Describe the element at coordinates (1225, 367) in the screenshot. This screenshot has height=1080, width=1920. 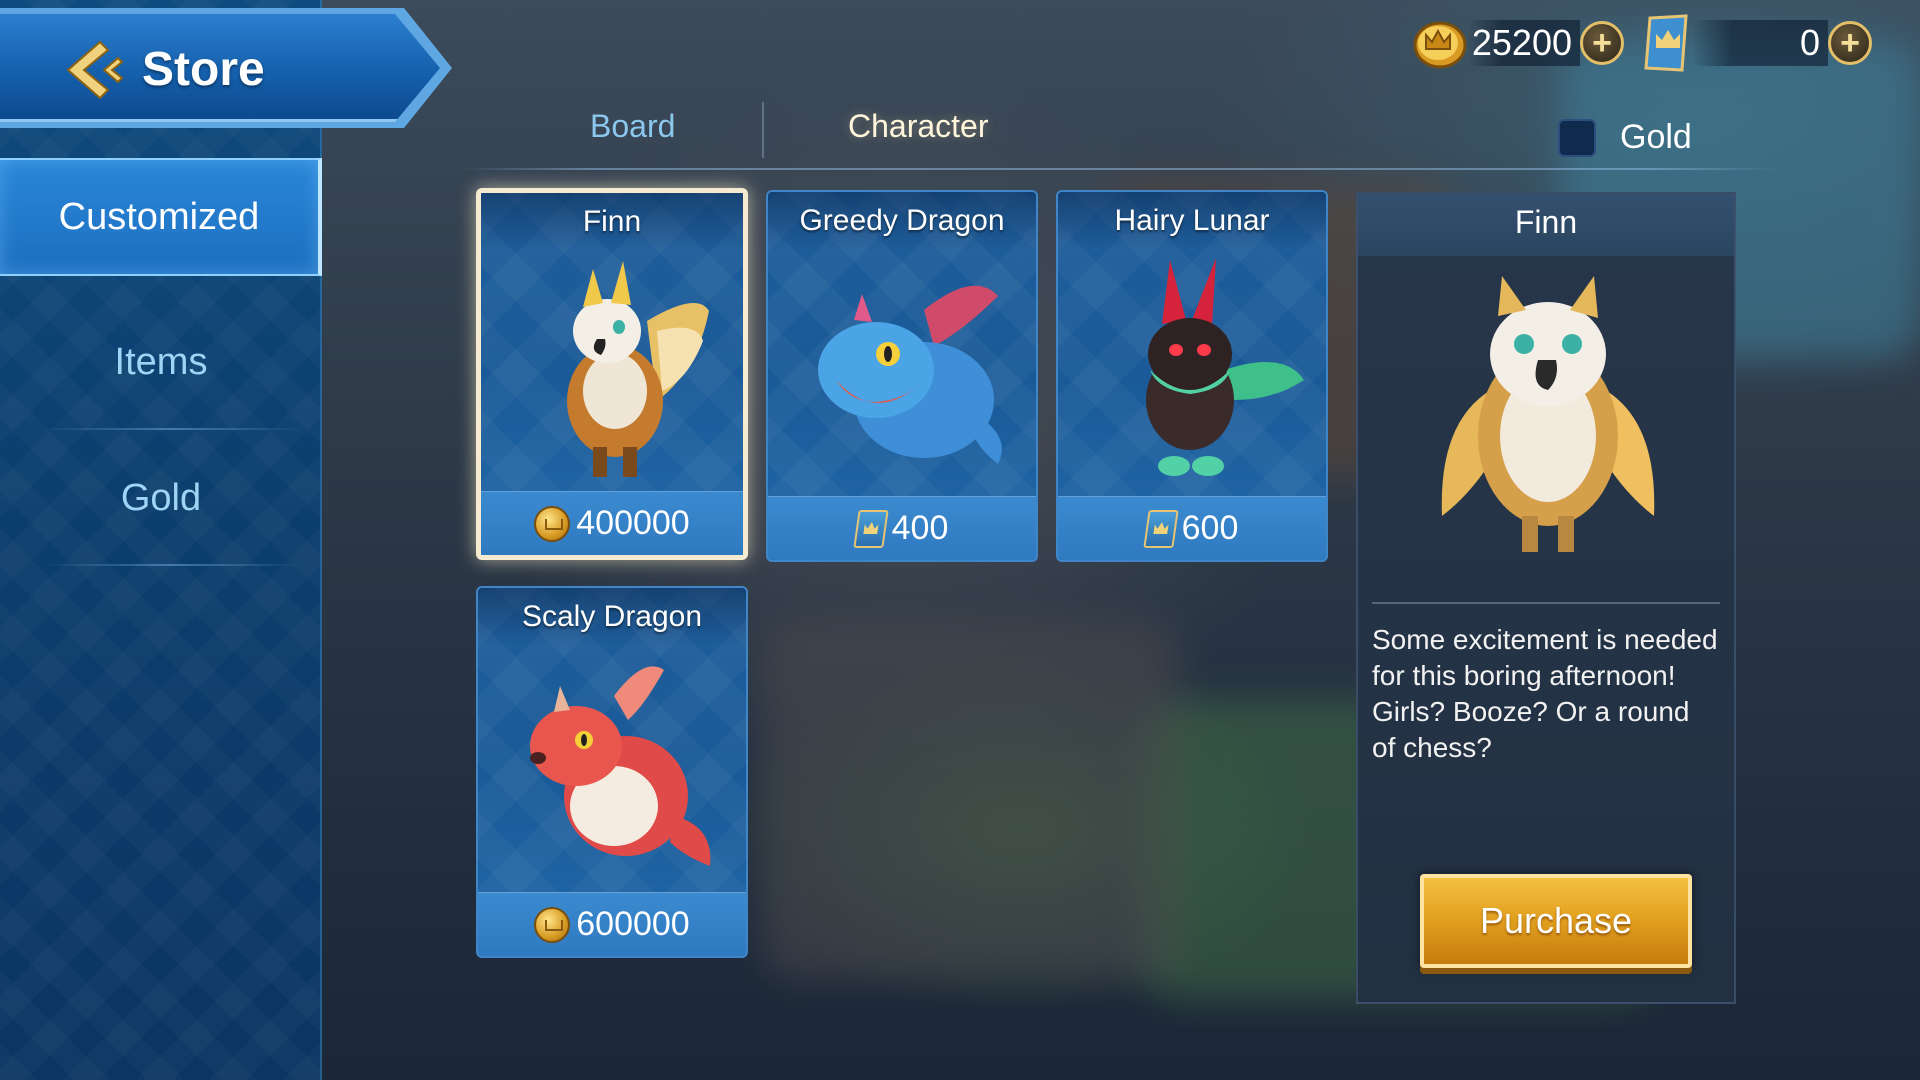
I see `hairy-lunar-character-image` at that location.